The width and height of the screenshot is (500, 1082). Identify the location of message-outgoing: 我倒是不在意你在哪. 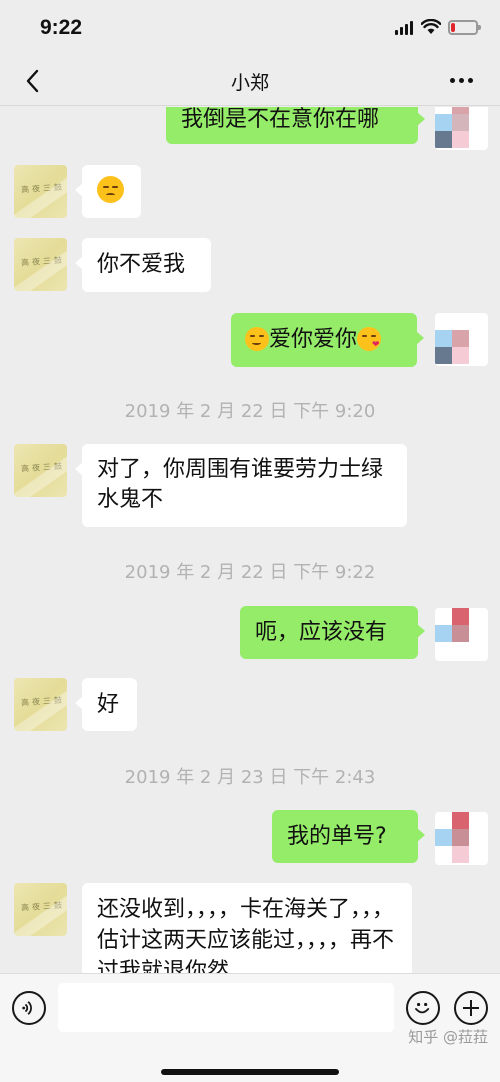
(295, 125).